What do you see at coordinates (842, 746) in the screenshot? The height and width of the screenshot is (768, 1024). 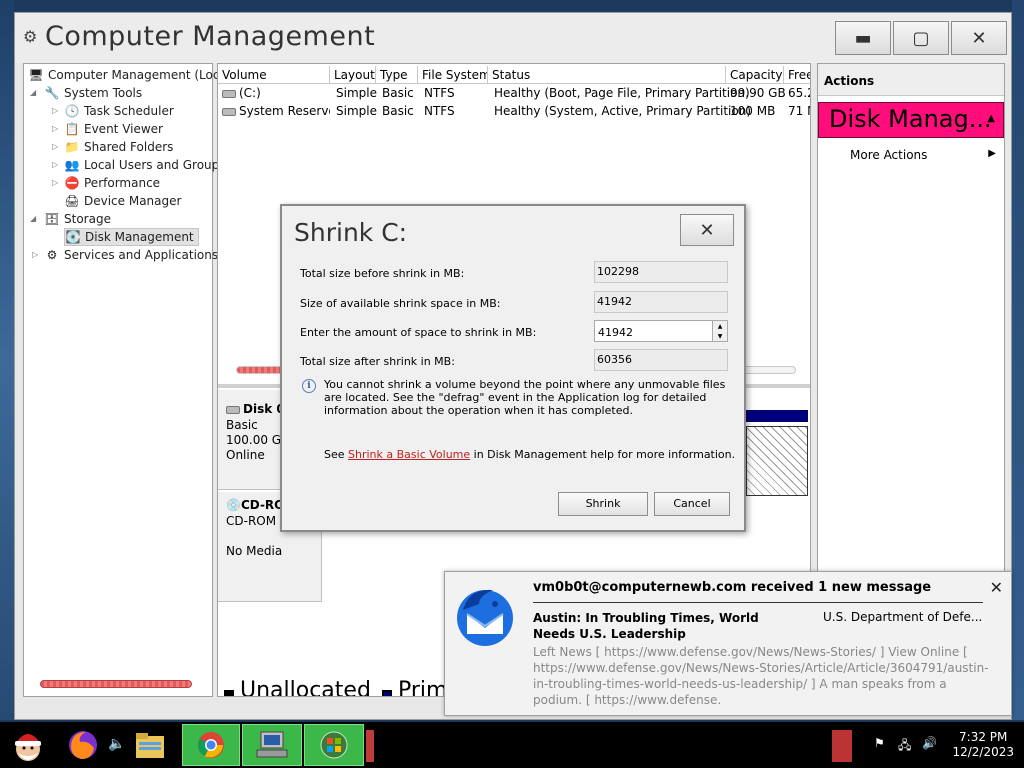 I see `taskbar-show-hidden` at bounding box center [842, 746].